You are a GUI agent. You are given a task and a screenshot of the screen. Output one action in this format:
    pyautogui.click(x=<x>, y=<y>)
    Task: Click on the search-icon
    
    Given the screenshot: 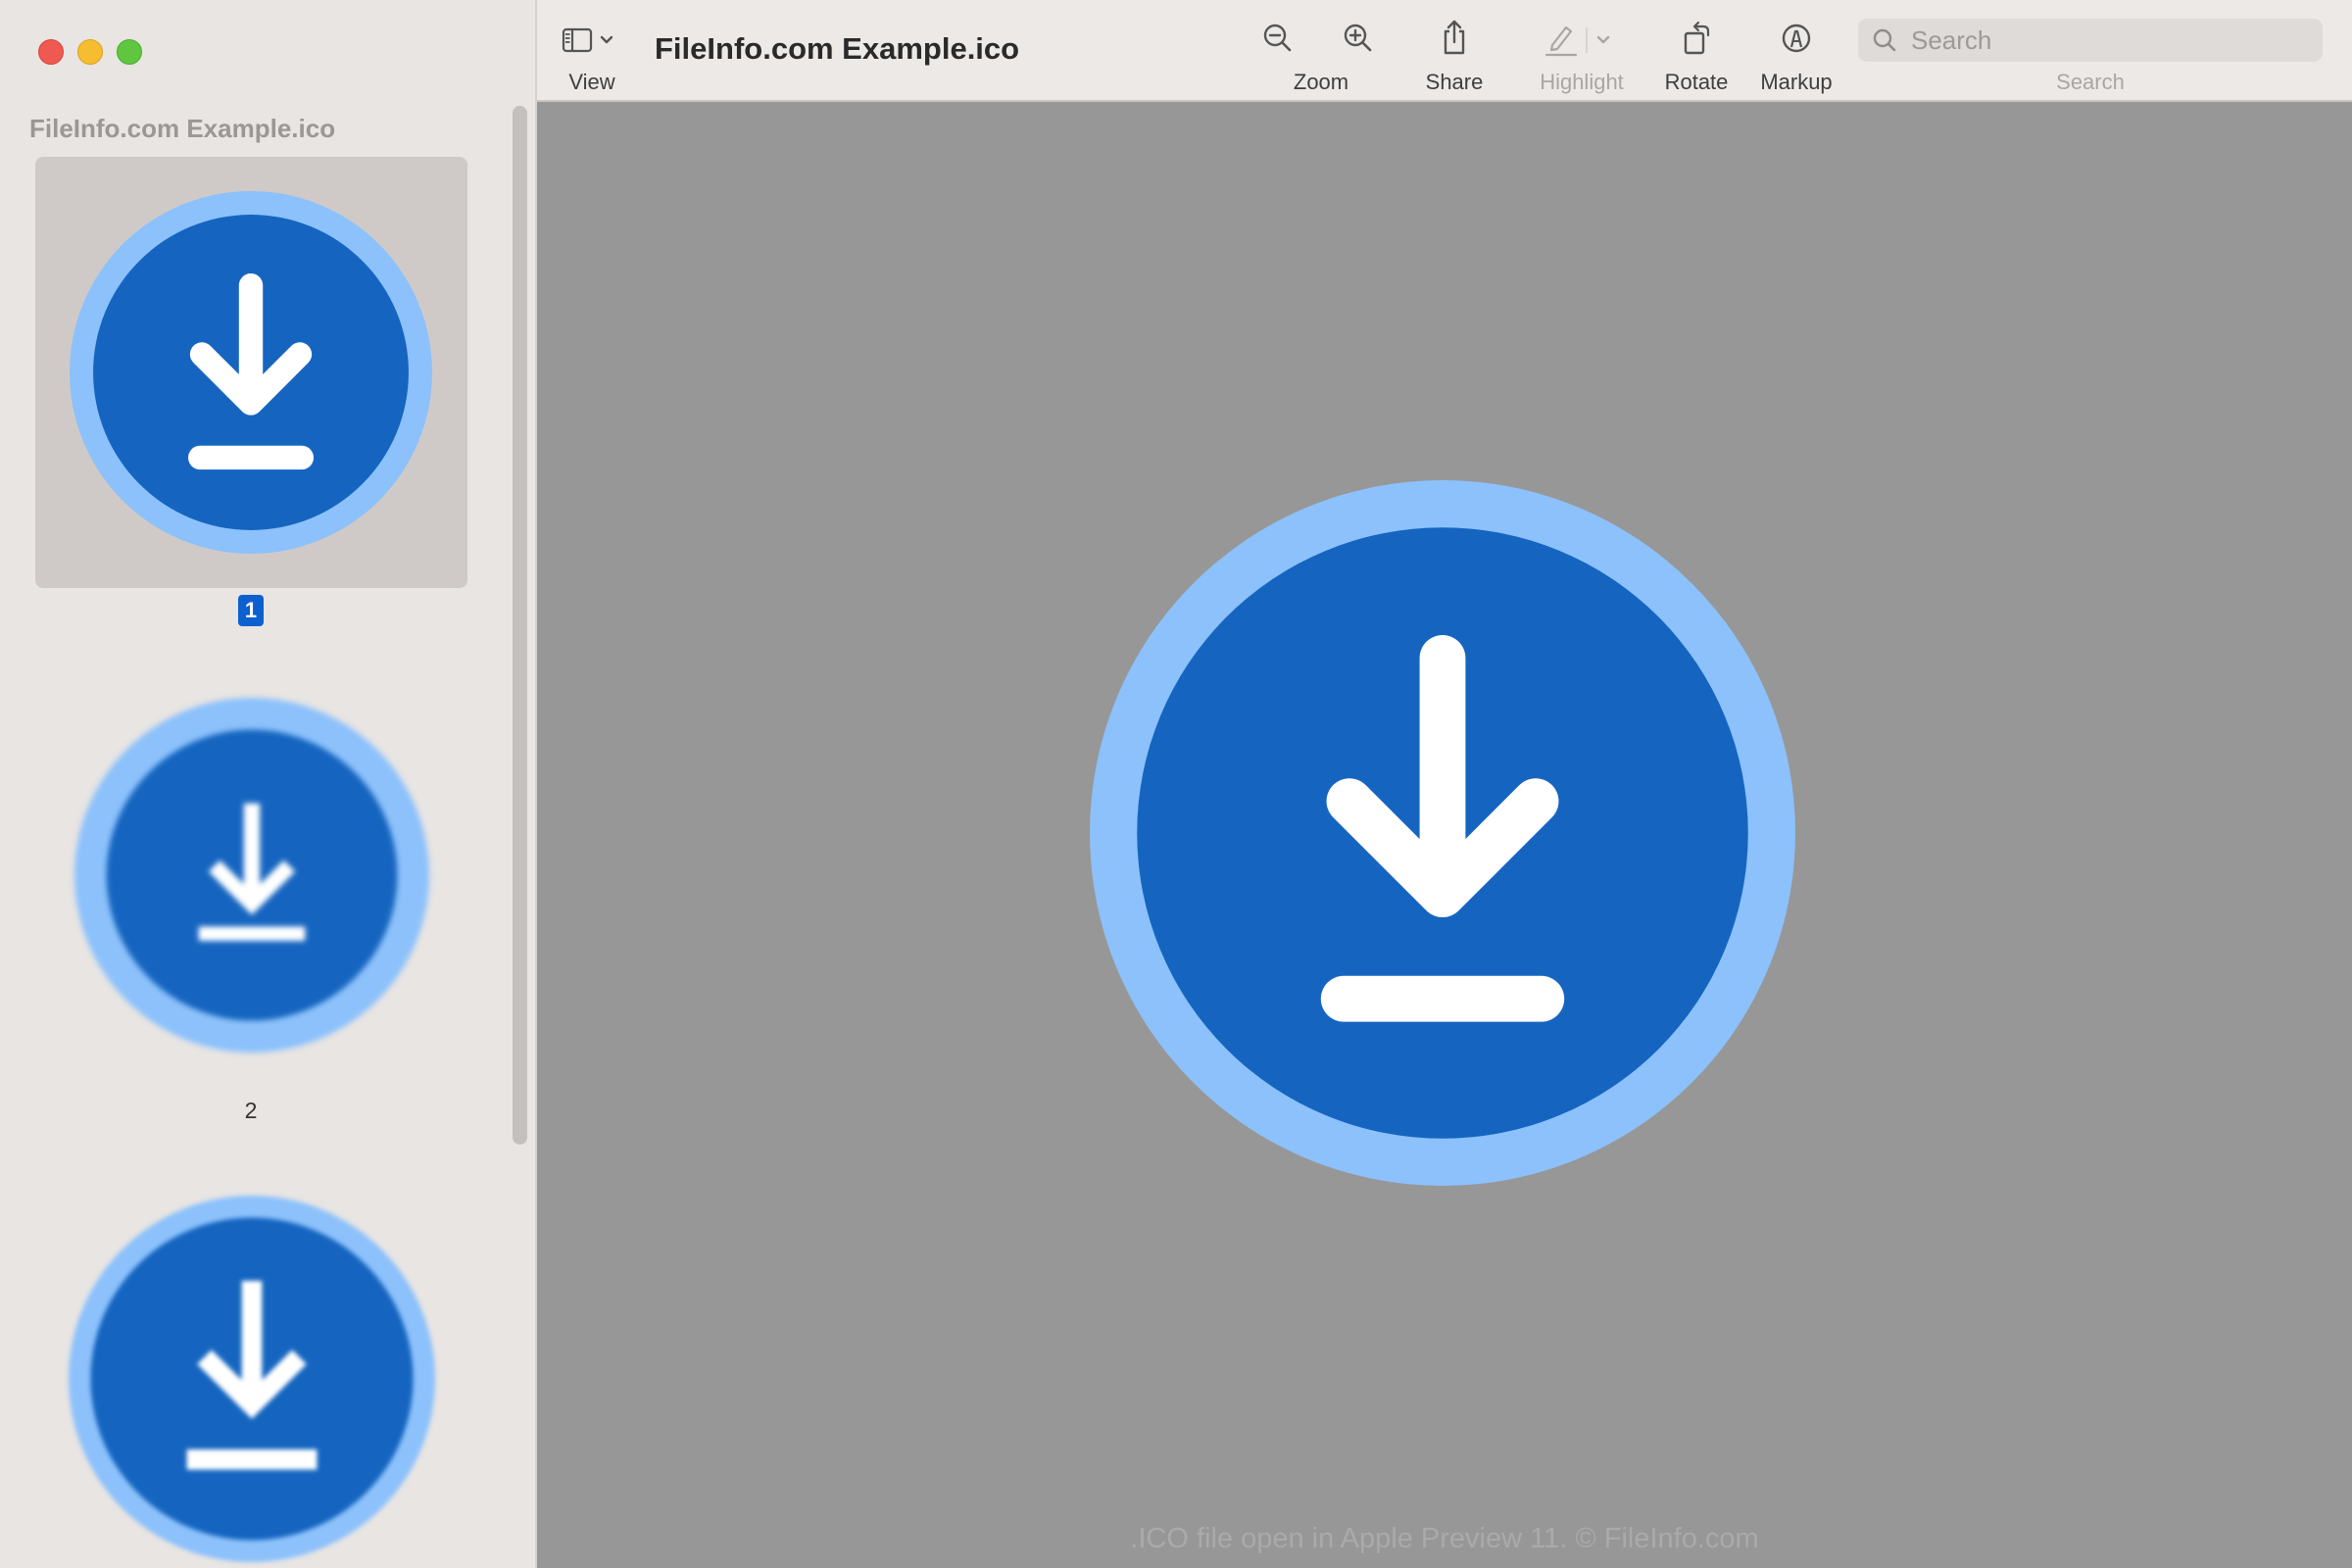 What is the action you would take?
    pyautogui.click(x=1884, y=40)
    